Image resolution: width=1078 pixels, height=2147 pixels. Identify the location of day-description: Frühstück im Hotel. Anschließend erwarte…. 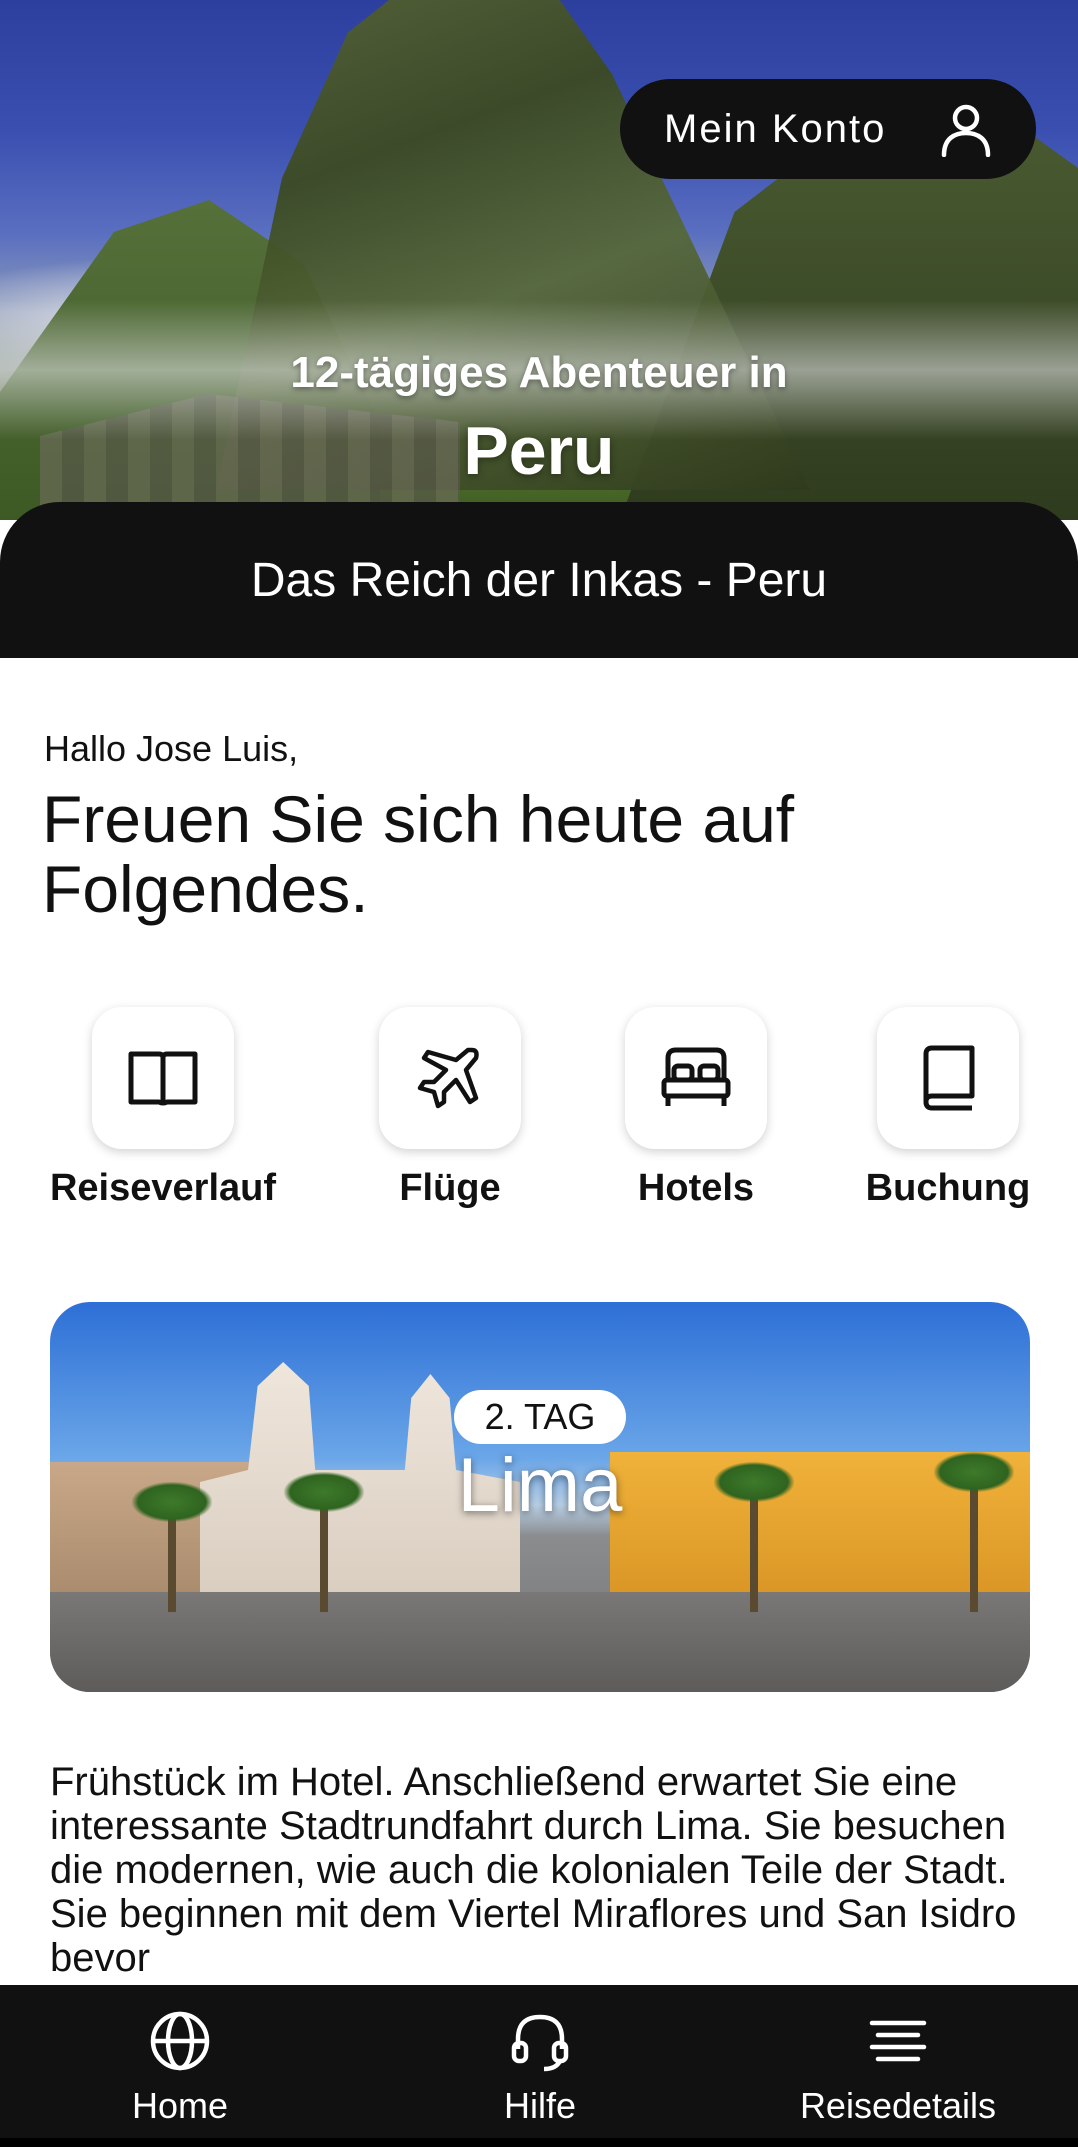
(533, 1870).